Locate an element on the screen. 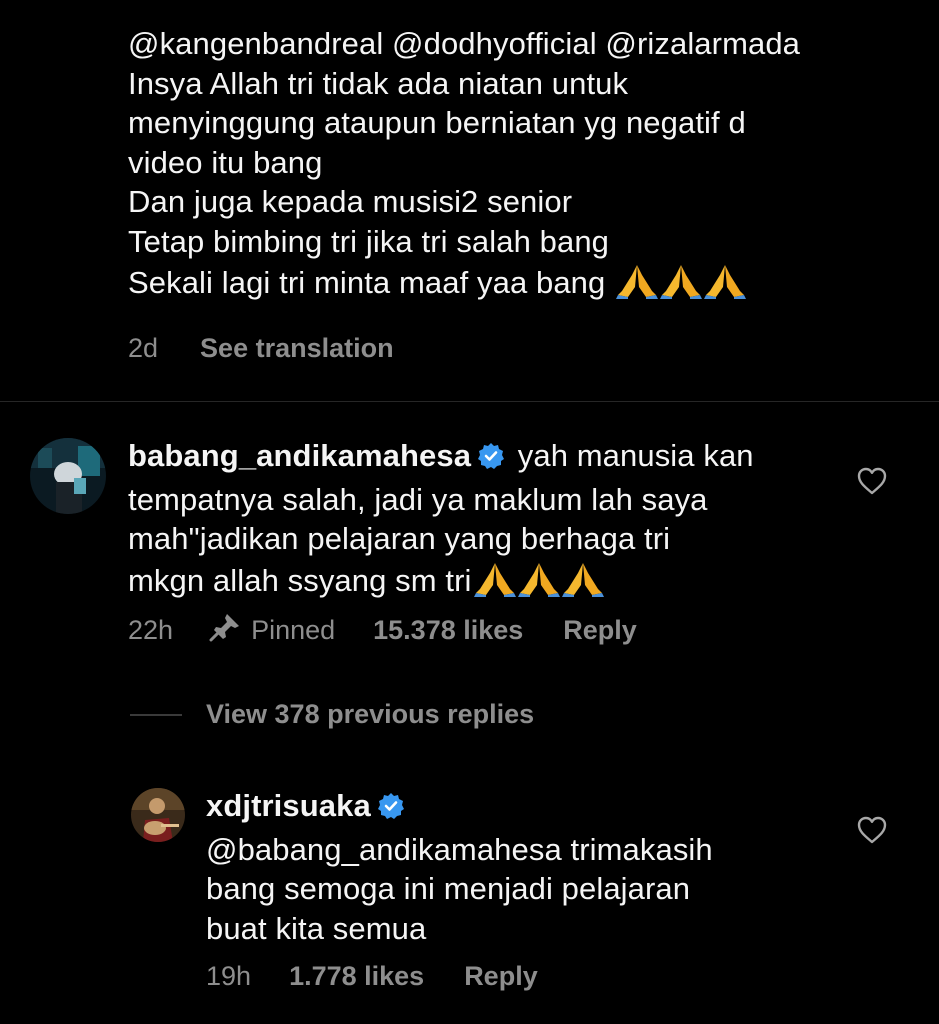  comment-line-with-emoji: Sekali lagi tri minta maaf yaa bang is located at coordinates (523, 285).